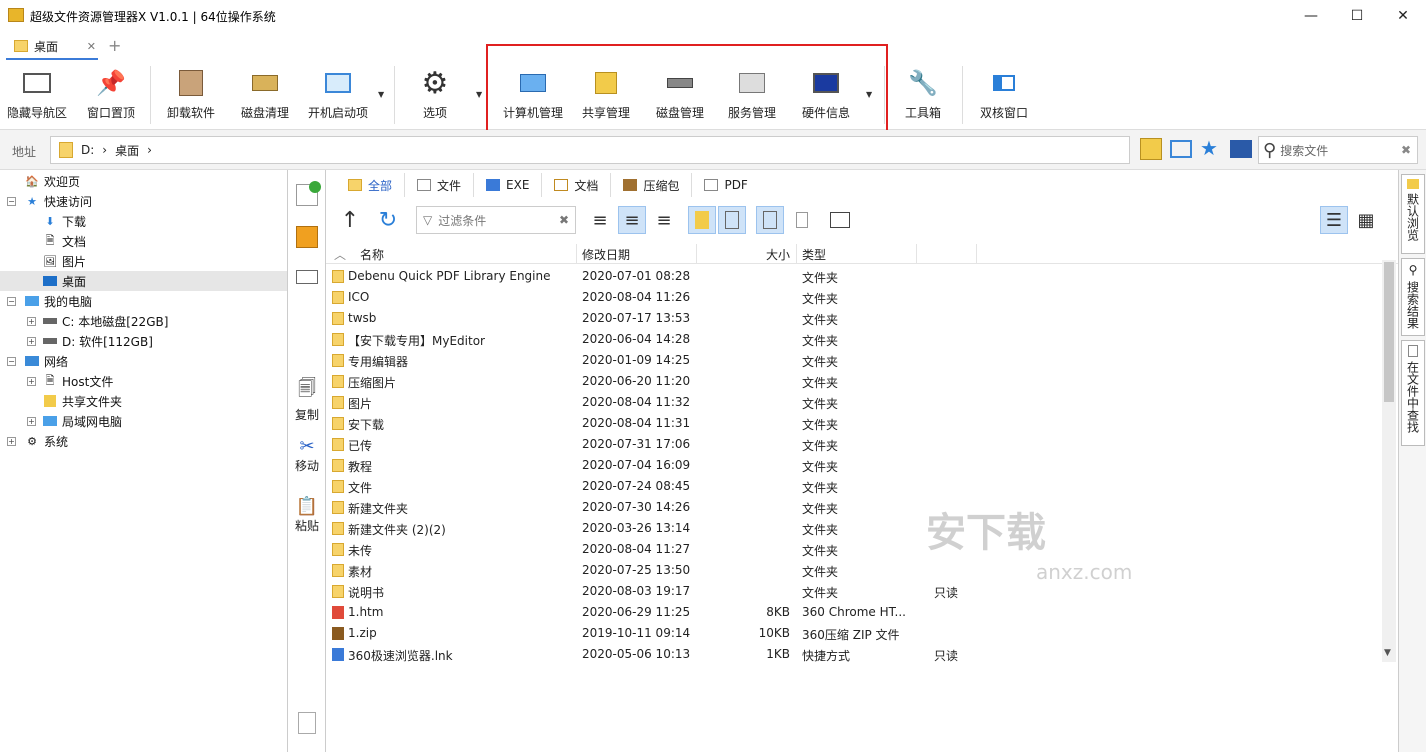 Image resolution: width=1426 pixels, height=752 pixels. What do you see at coordinates (856, 507) in the screenshot?
I see `table-row: 新建文件夹 2020-07-30 14:26 文件夹` at bounding box center [856, 507].